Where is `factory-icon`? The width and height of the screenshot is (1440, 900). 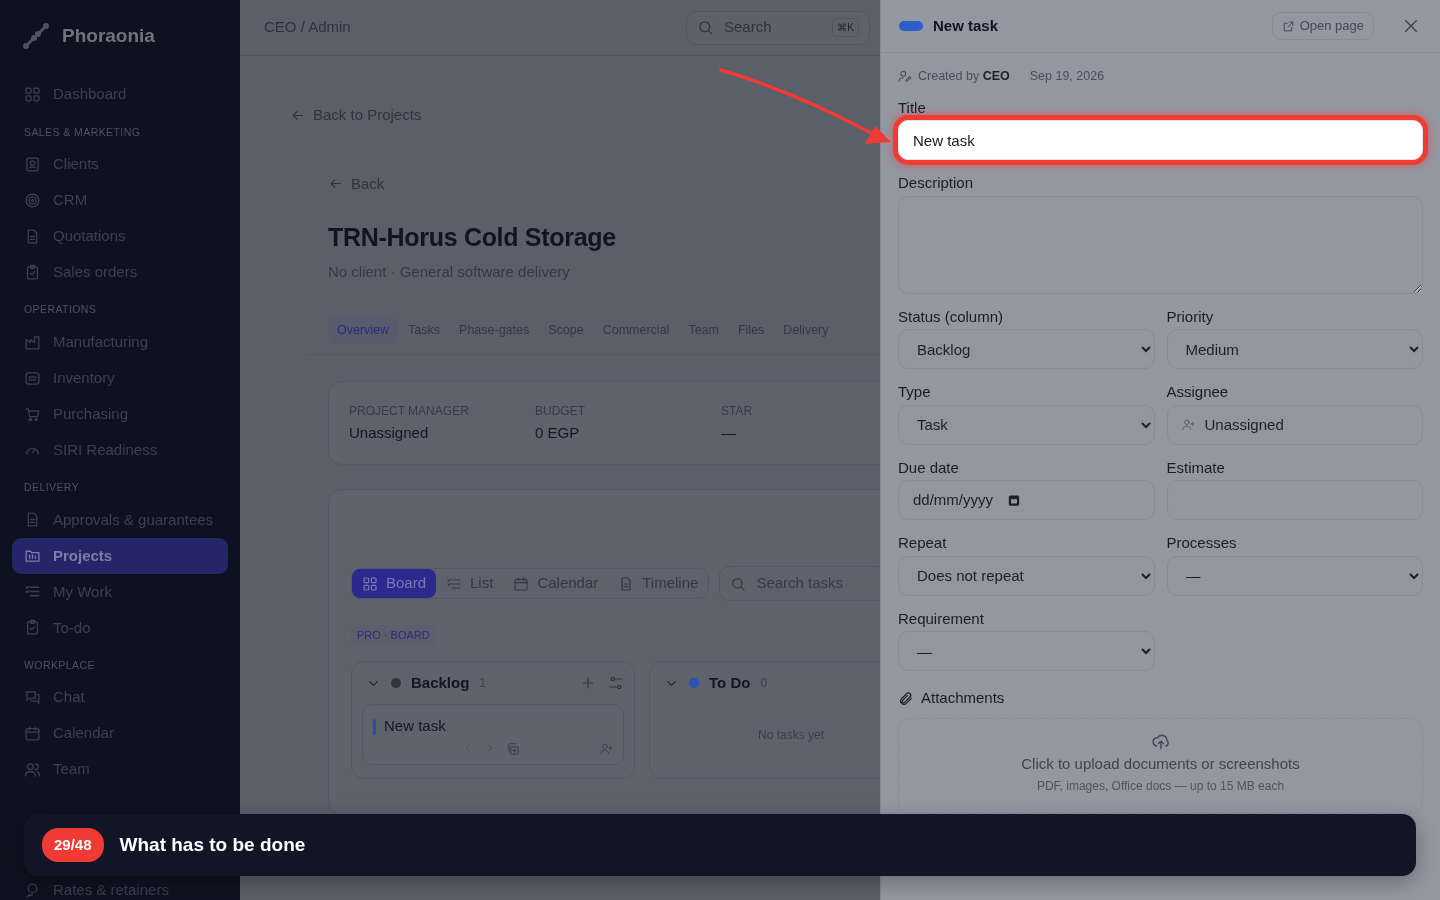
factory-icon is located at coordinates (32, 342).